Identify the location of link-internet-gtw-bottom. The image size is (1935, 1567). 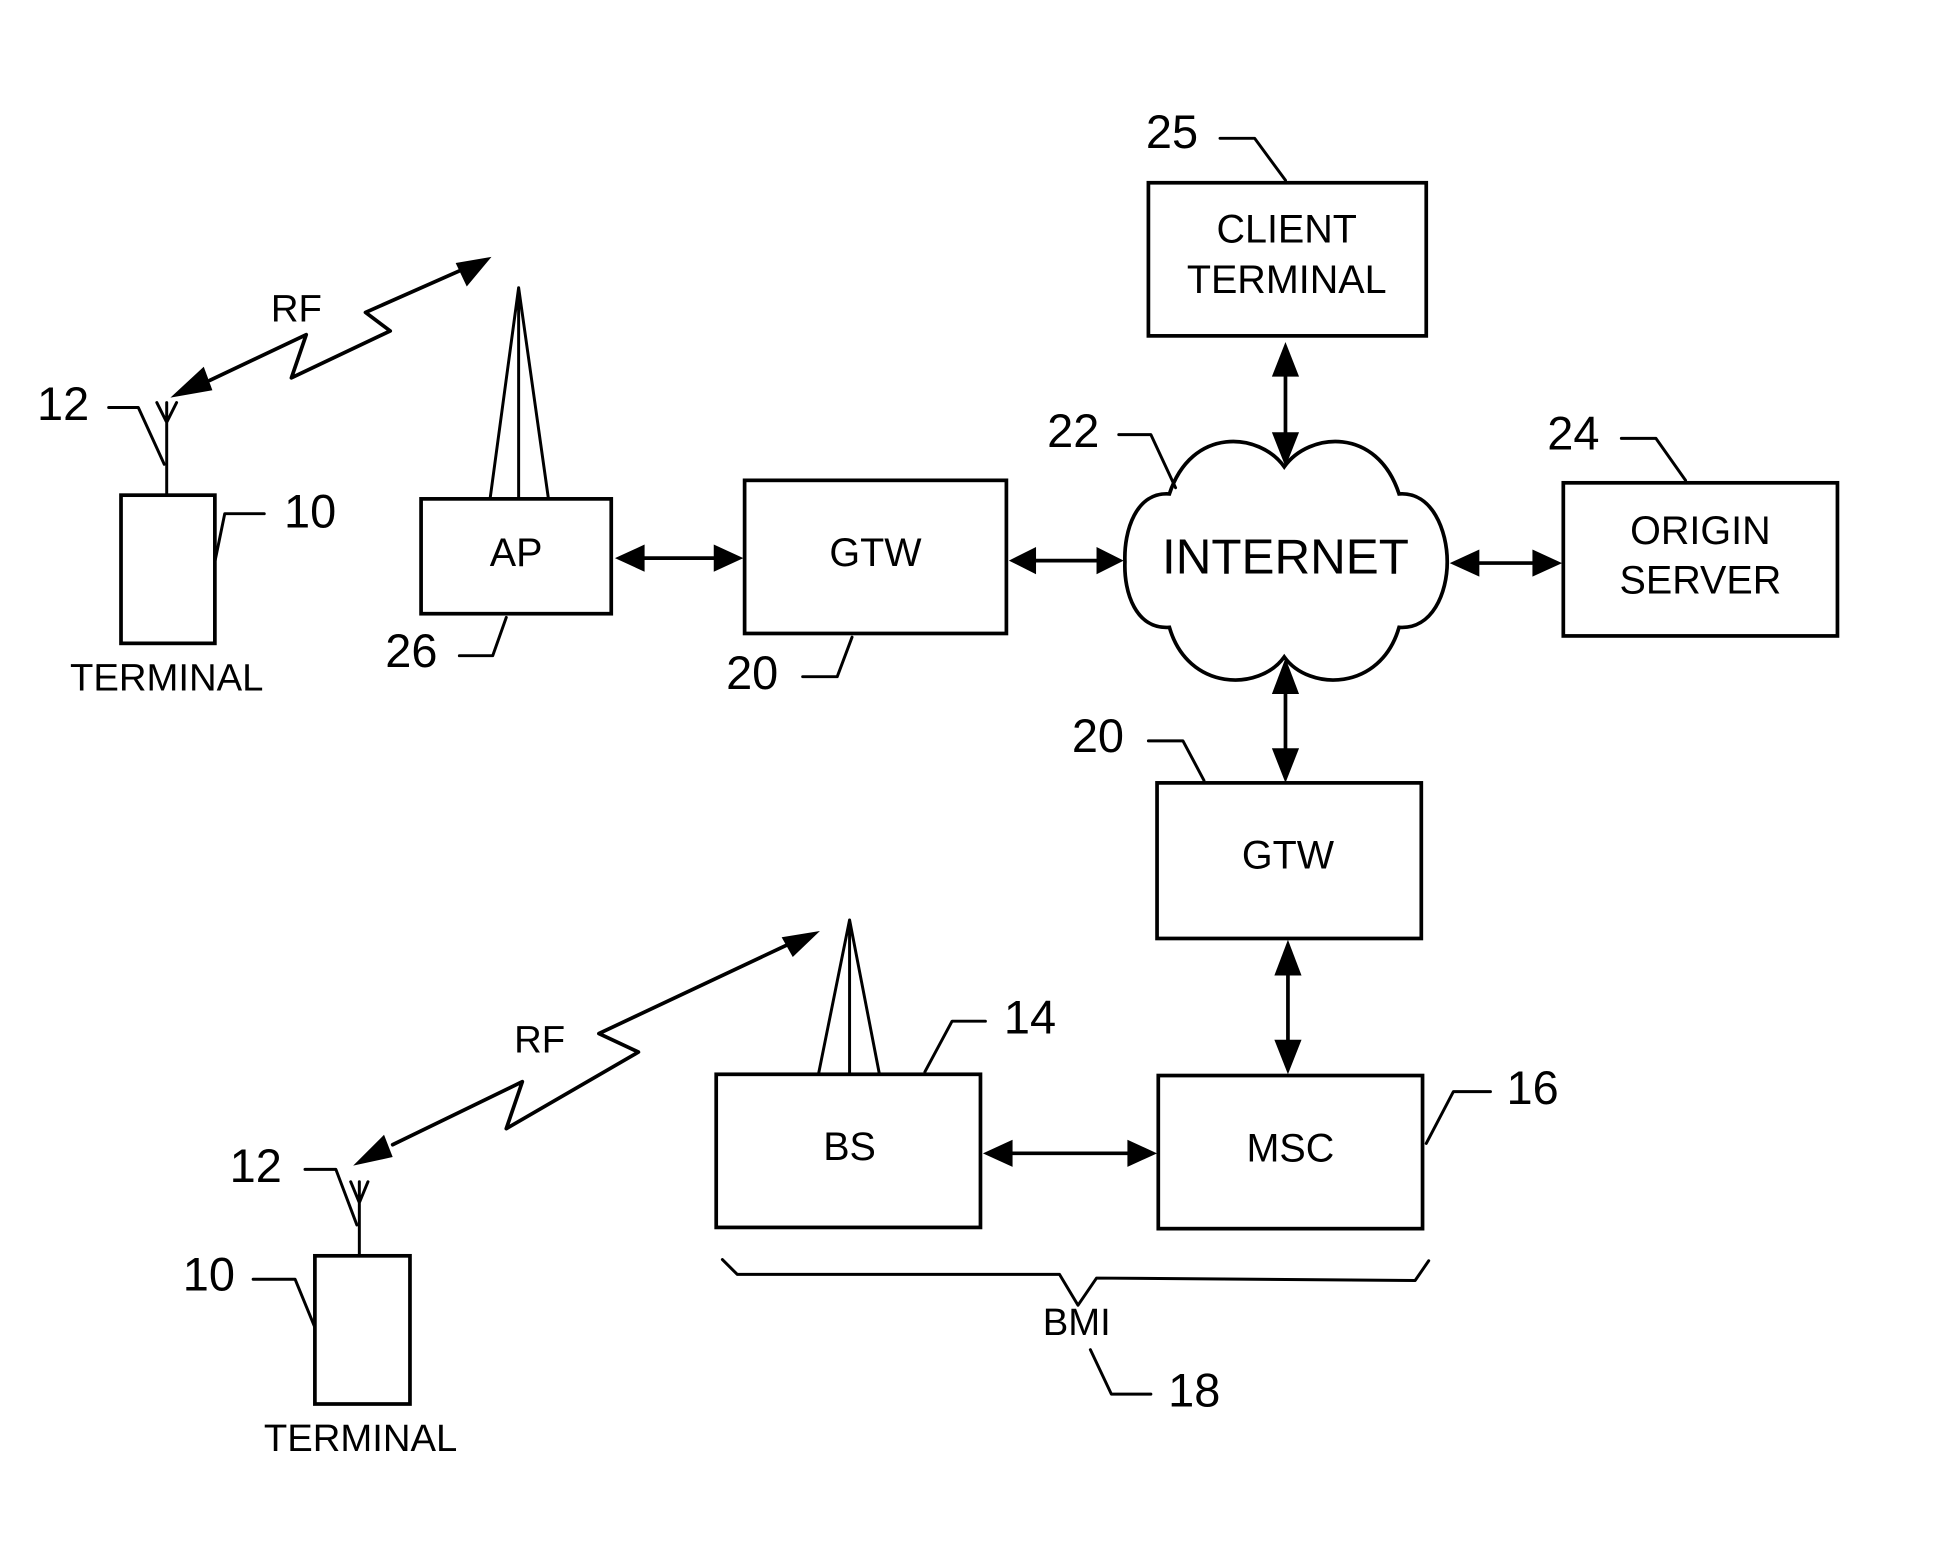
(1285, 720).